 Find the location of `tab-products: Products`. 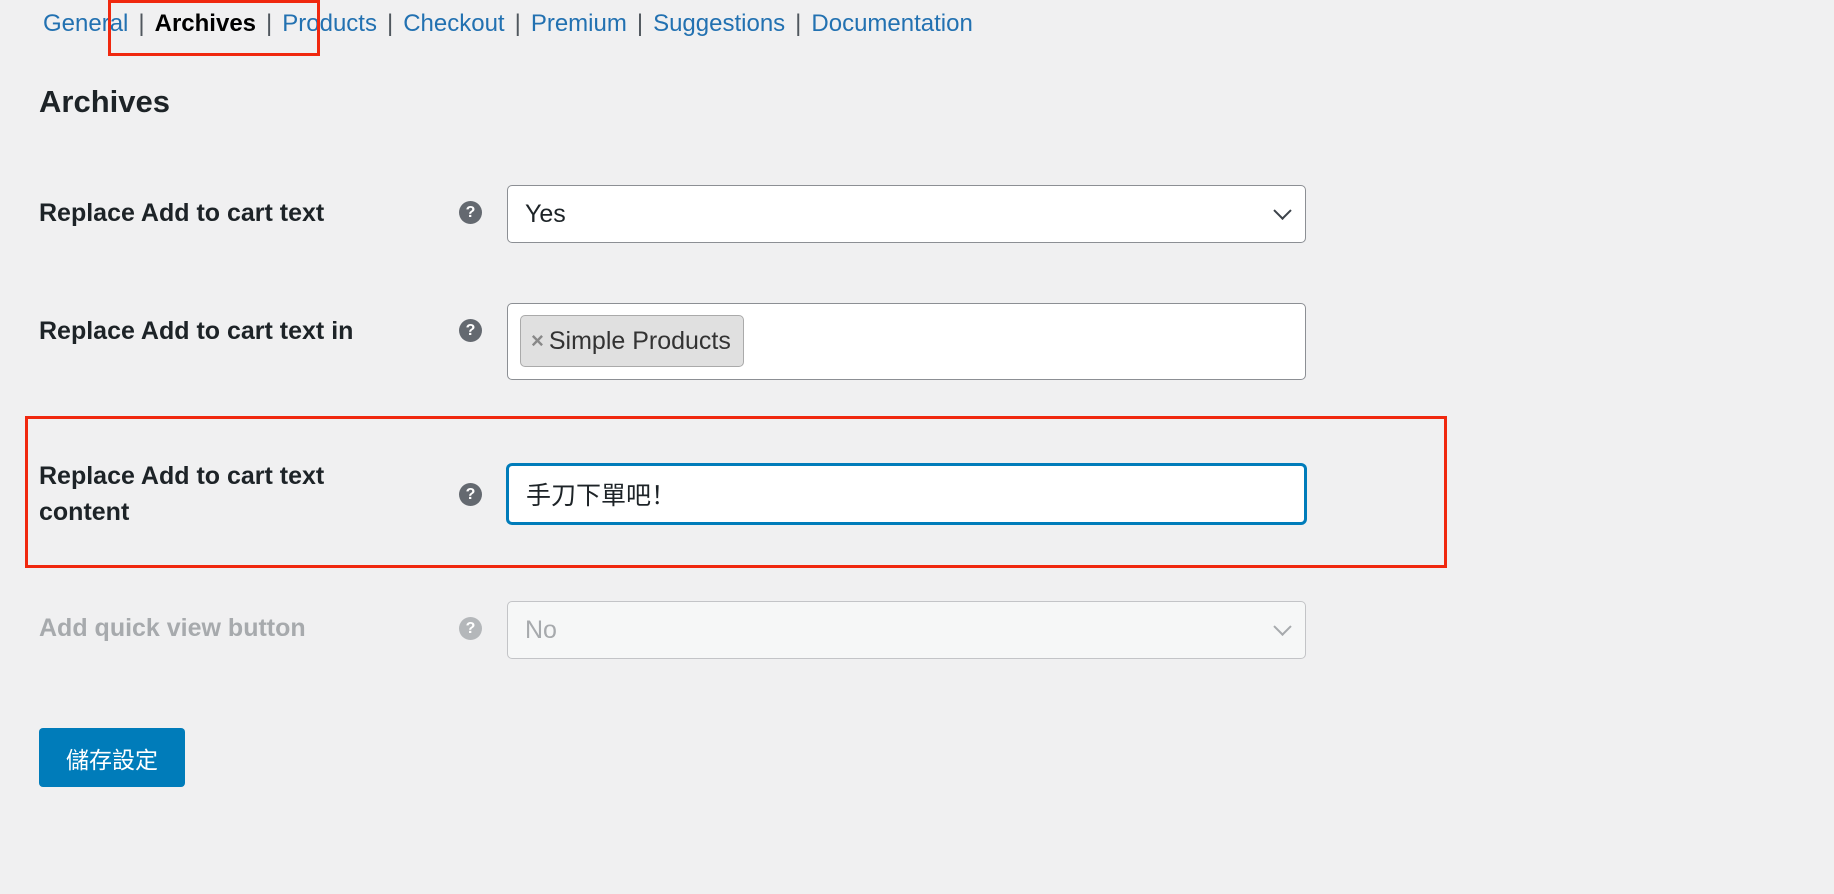

tab-products: Products is located at coordinates (329, 23).